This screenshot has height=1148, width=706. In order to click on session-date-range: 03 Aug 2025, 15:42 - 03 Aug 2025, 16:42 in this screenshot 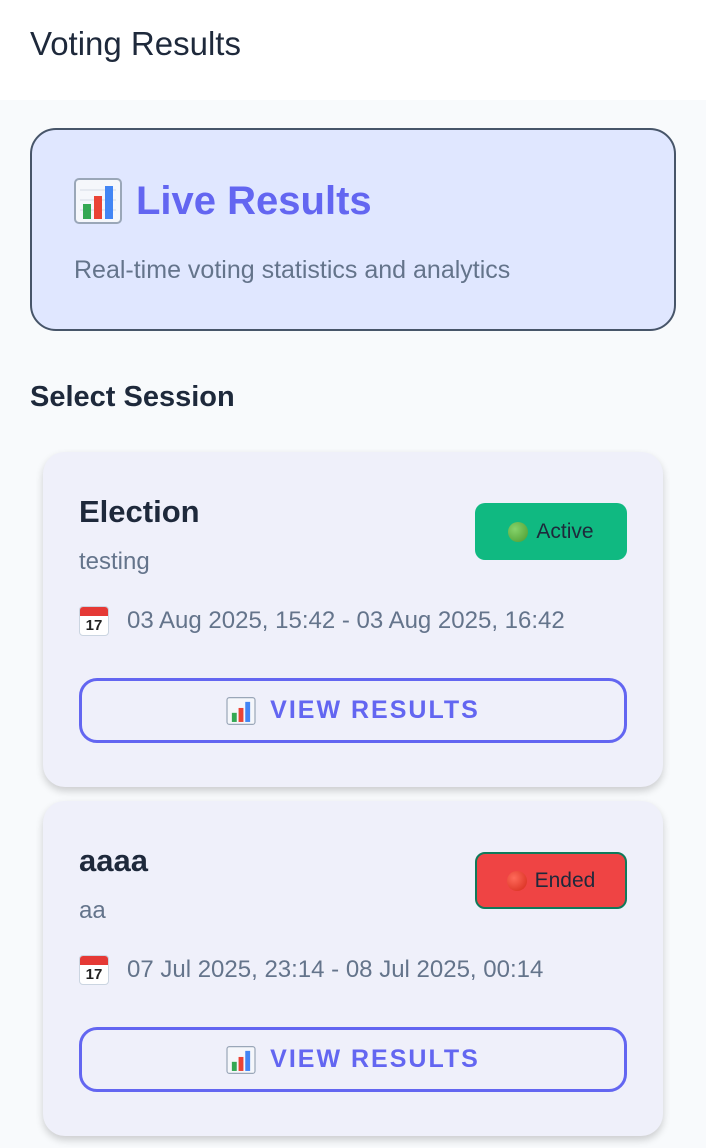, I will do `click(346, 620)`.